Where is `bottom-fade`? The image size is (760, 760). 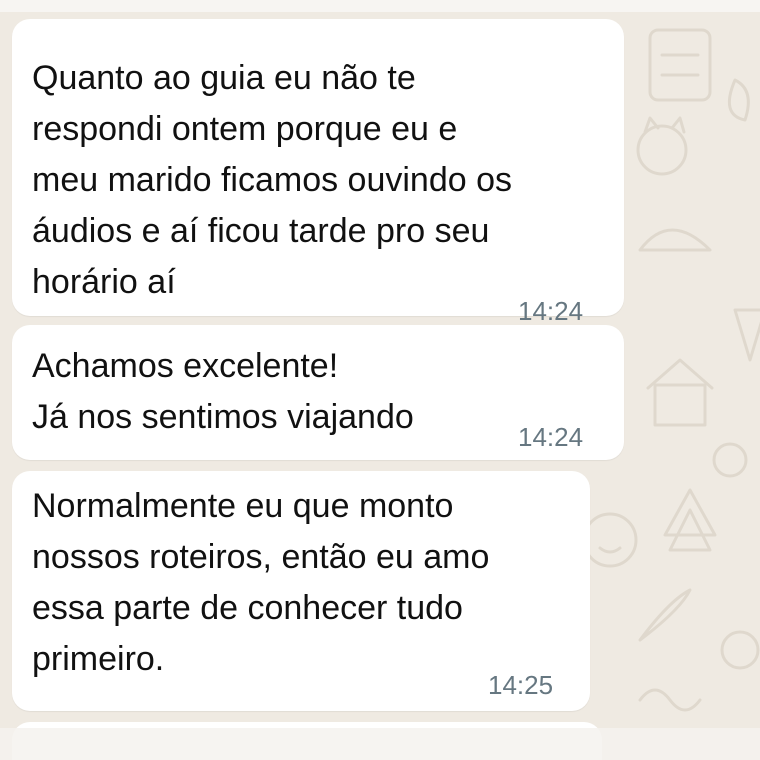 bottom-fade is located at coordinates (380, 744).